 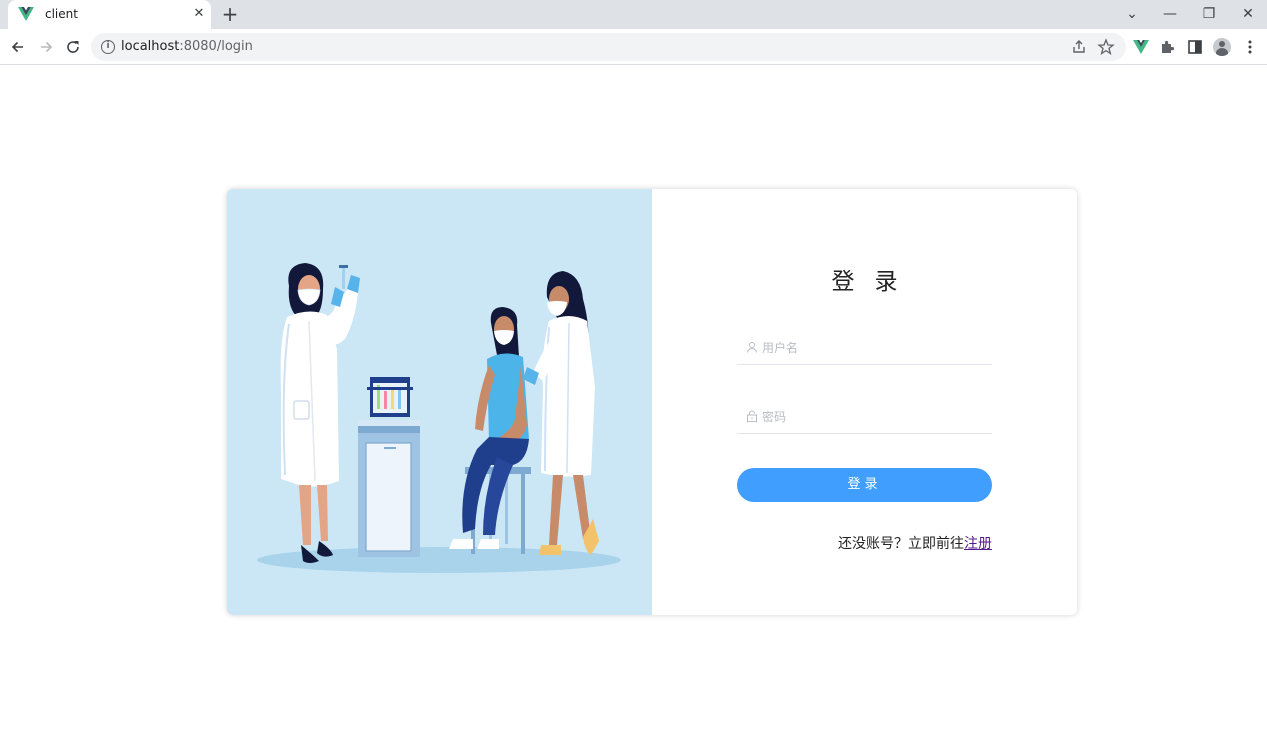 I want to click on lab-cabinet, so click(x=389, y=467).